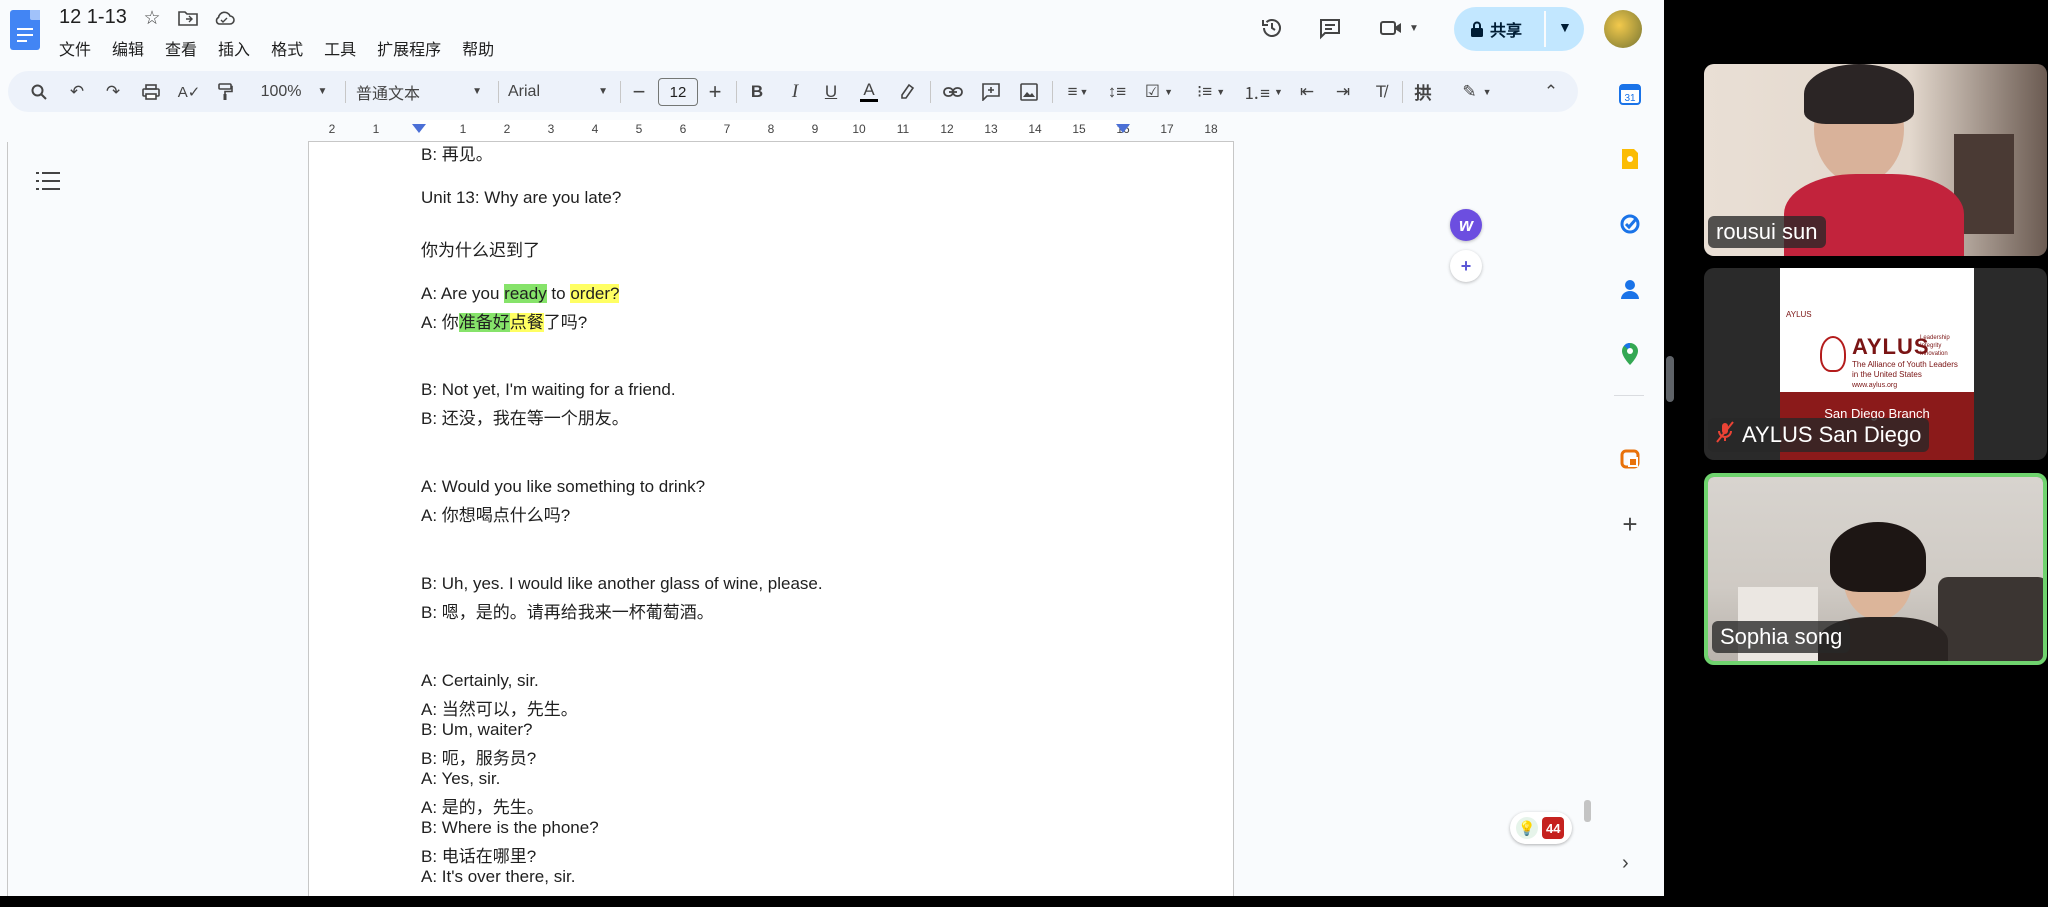 Image resolution: width=2048 pixels, height=907 pixels. Describe the element at coordinates (224, 18) in the screenshot. I see `cloud-status-icon` at that location.